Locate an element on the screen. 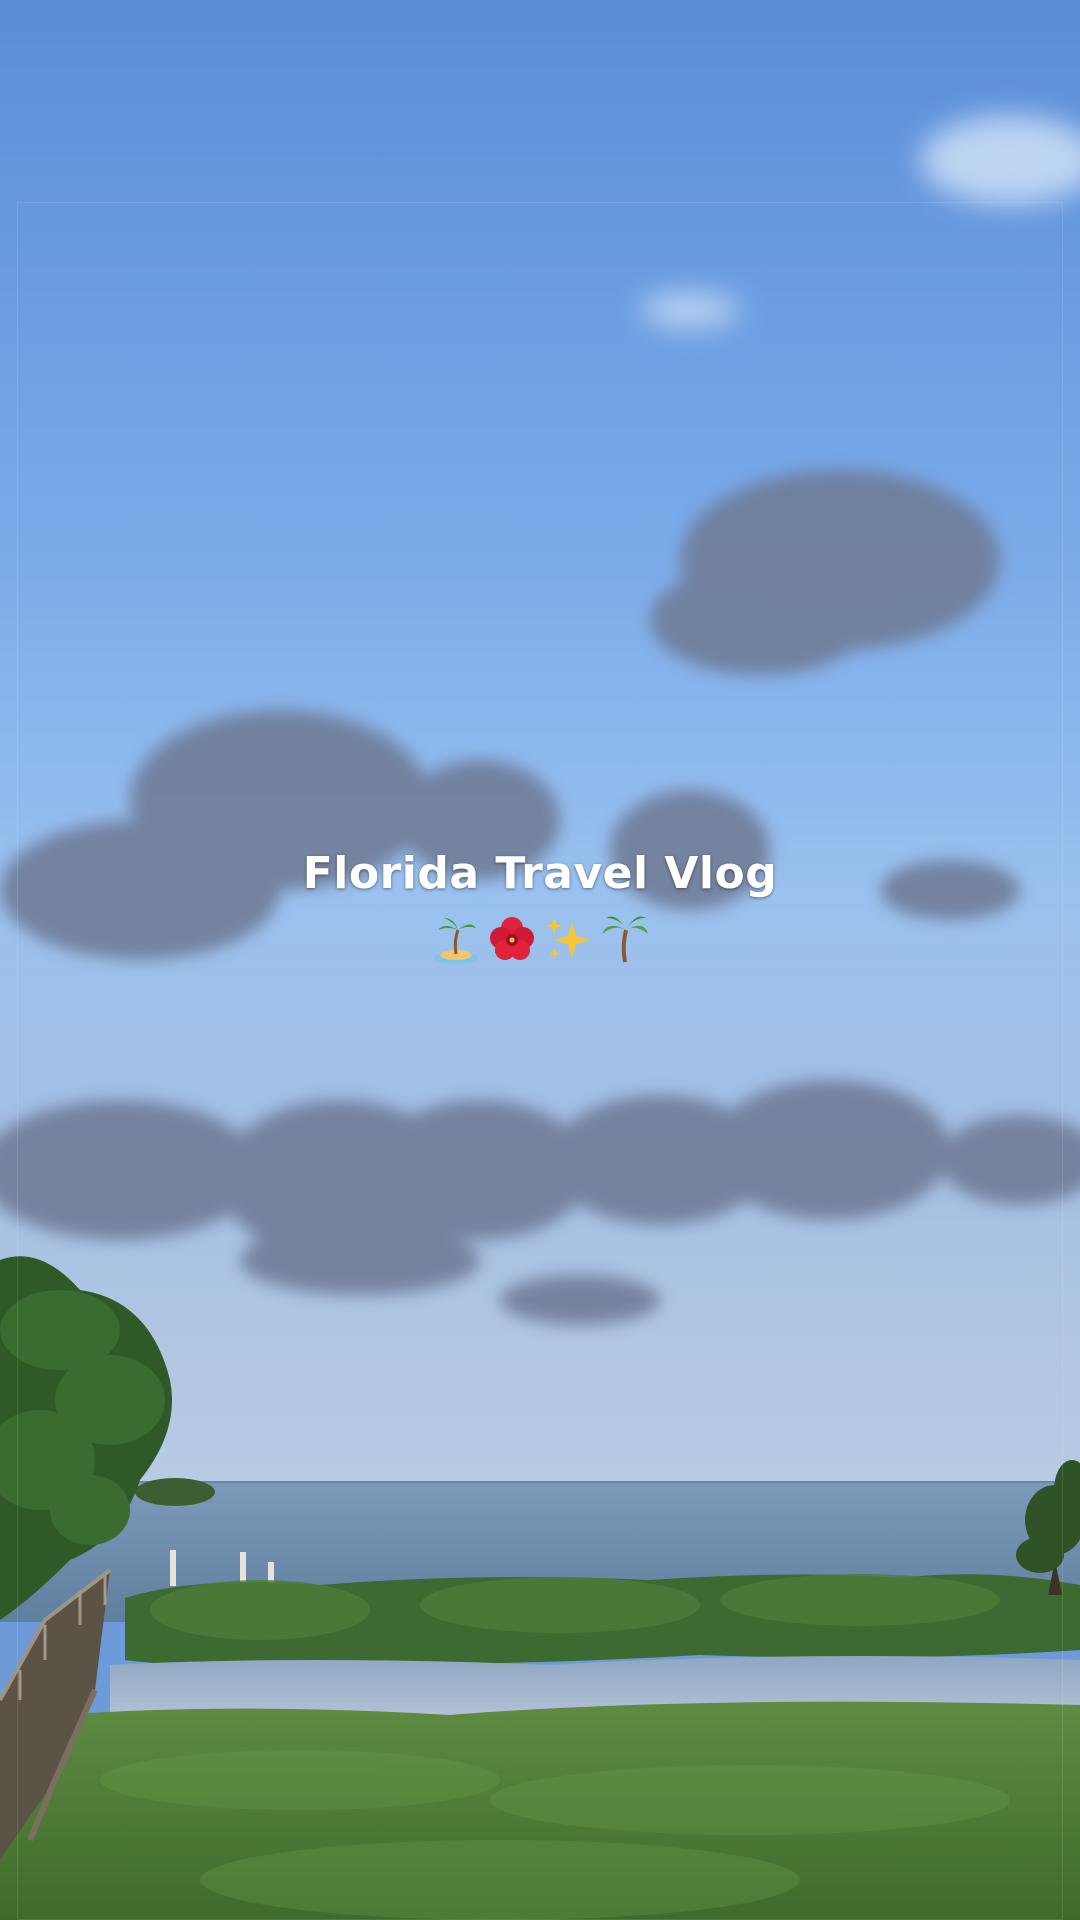 This screenshot has width=1080, height=1920. desert-island-icon is located at coordinates (456, 938).